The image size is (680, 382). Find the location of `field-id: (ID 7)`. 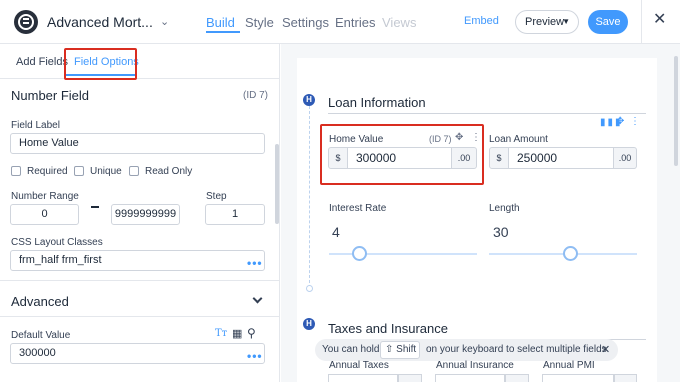

field-id: (ID 7) is located at coordinates (255, 95).